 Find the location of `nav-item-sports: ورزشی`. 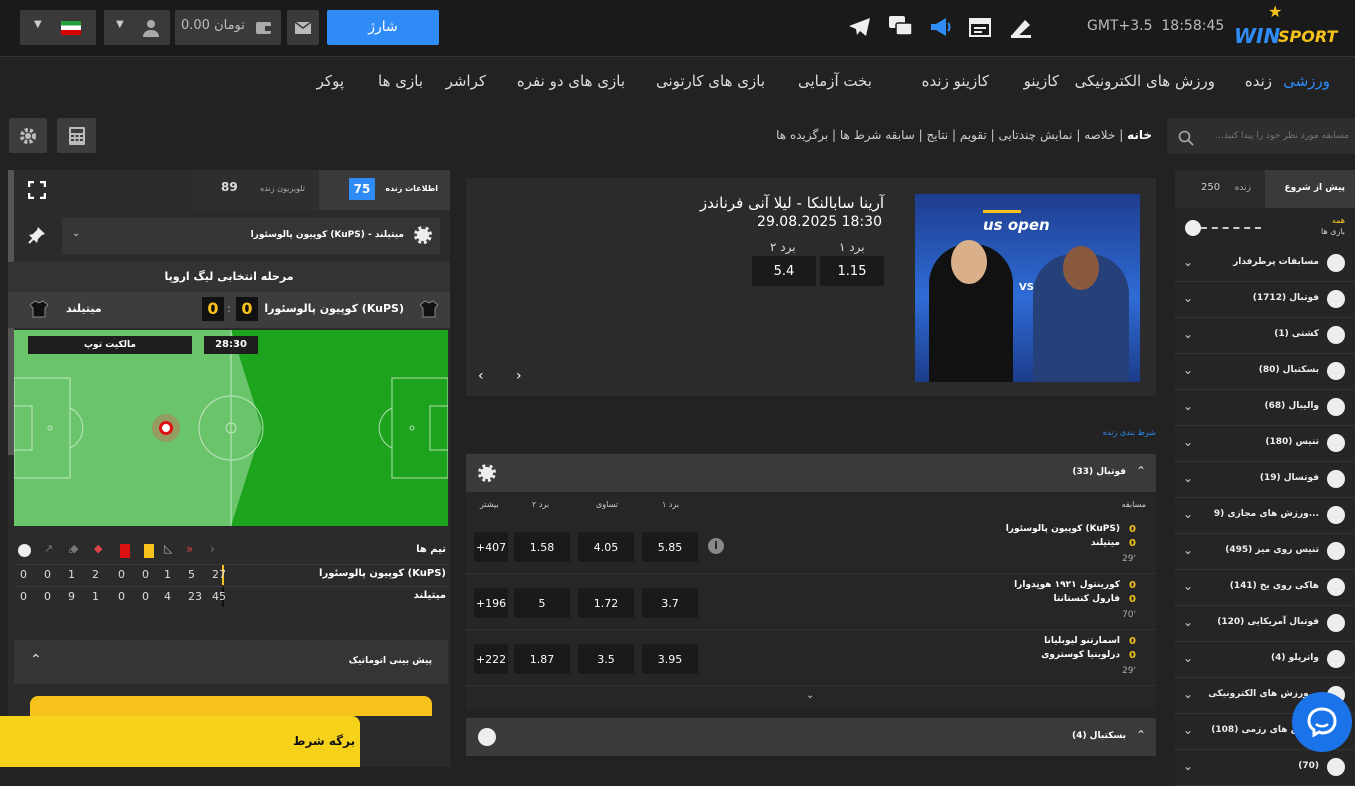

nav-item-sports: ورزشی is located at coordinates (1306, 81).